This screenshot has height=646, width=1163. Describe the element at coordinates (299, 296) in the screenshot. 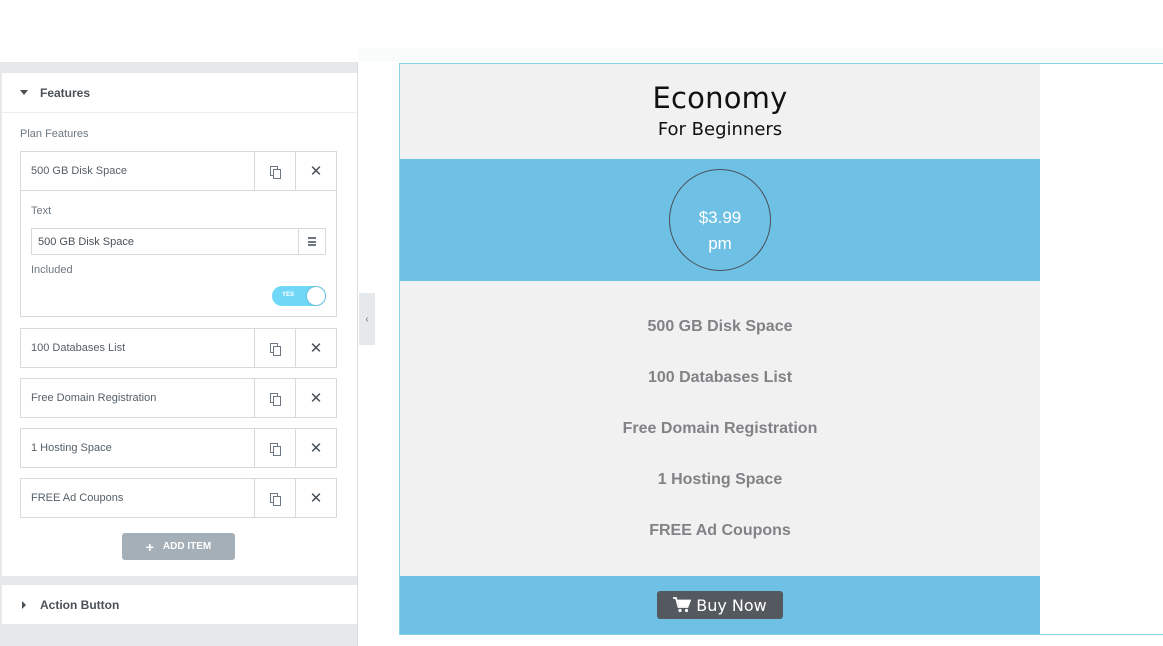

I see `included-toggle: YES` at that location.